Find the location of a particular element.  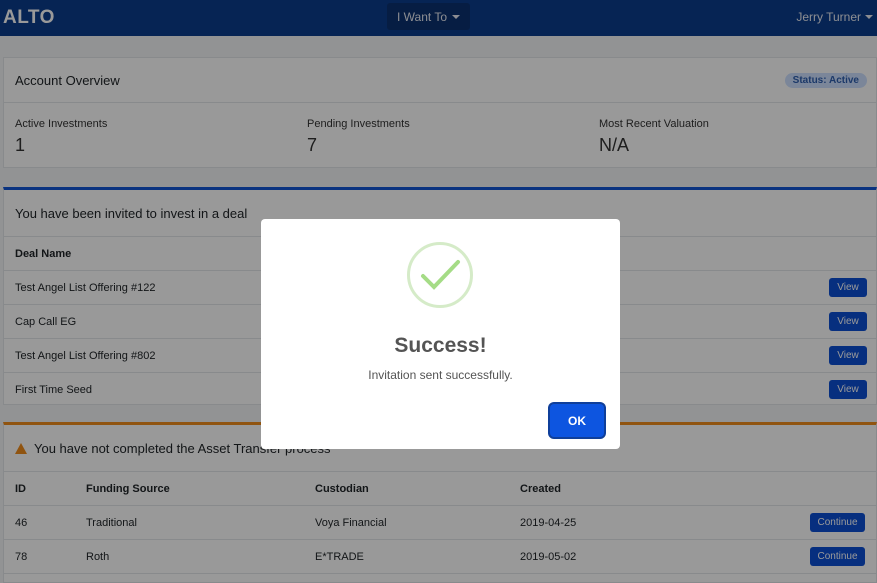

success-check-icon is located at coordinates (440, 275).